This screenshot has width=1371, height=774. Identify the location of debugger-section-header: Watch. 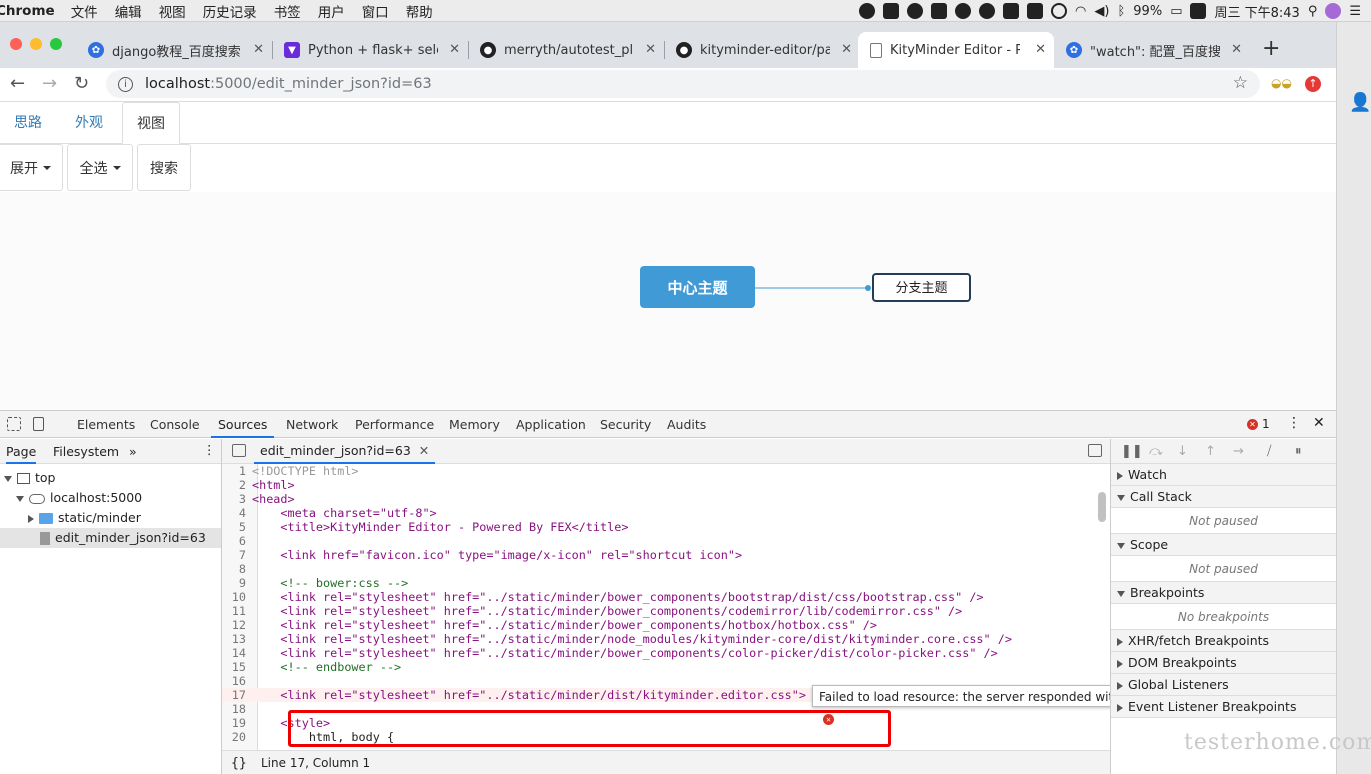
(1223, 475).